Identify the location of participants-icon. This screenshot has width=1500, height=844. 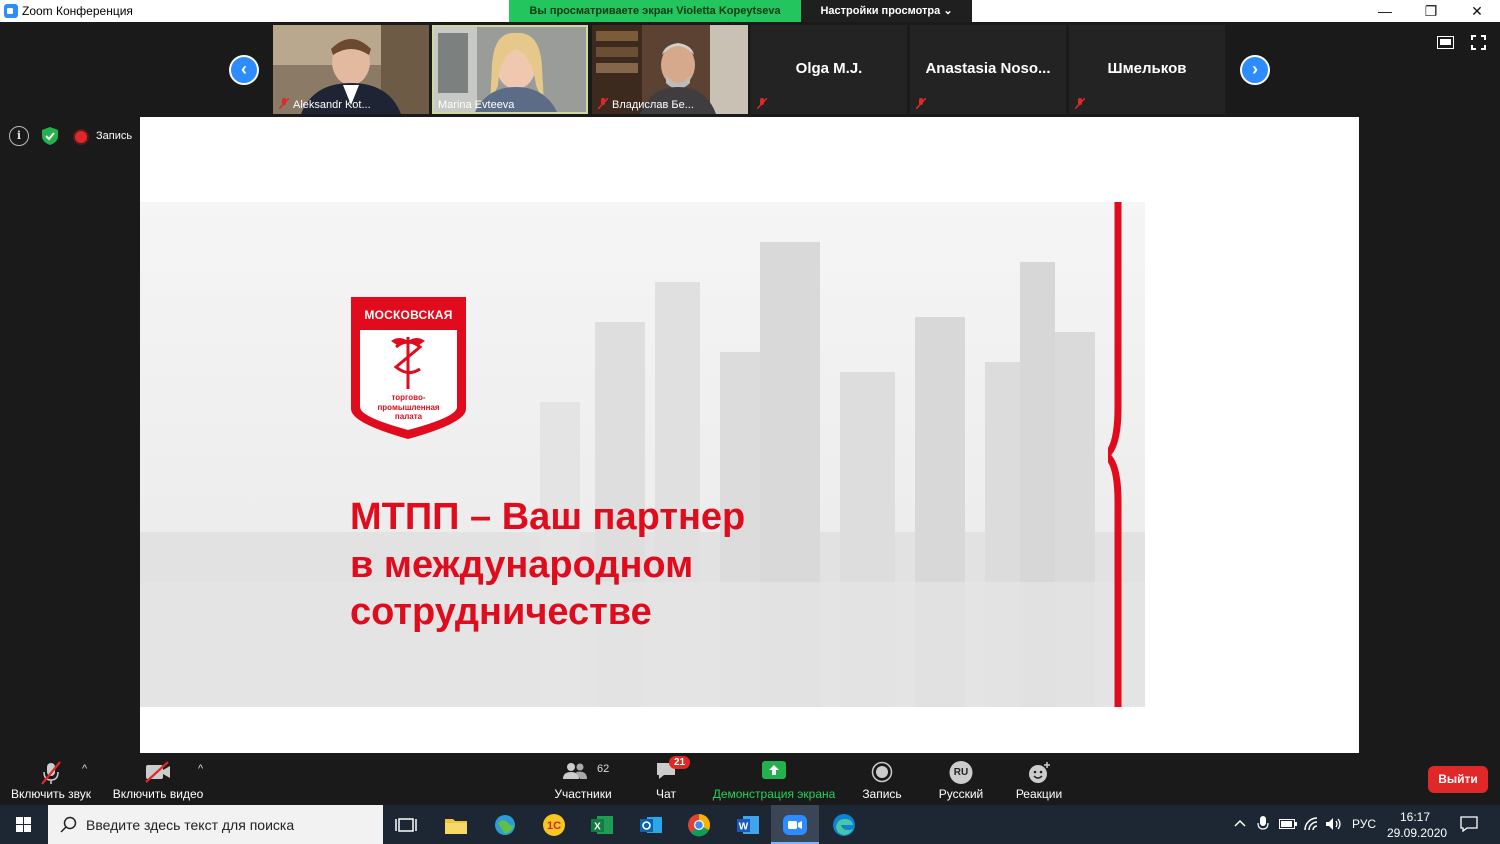
(575, 771).